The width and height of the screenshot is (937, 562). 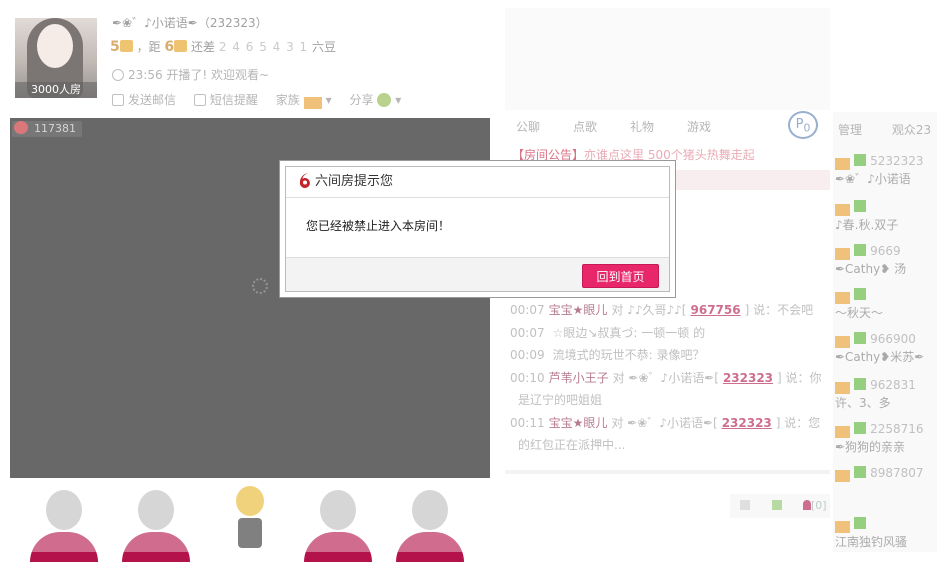 What do you see at coordinates (304, 180) in the screenshot?
I see `six-logo-icon` at bounding box center [304, 180].